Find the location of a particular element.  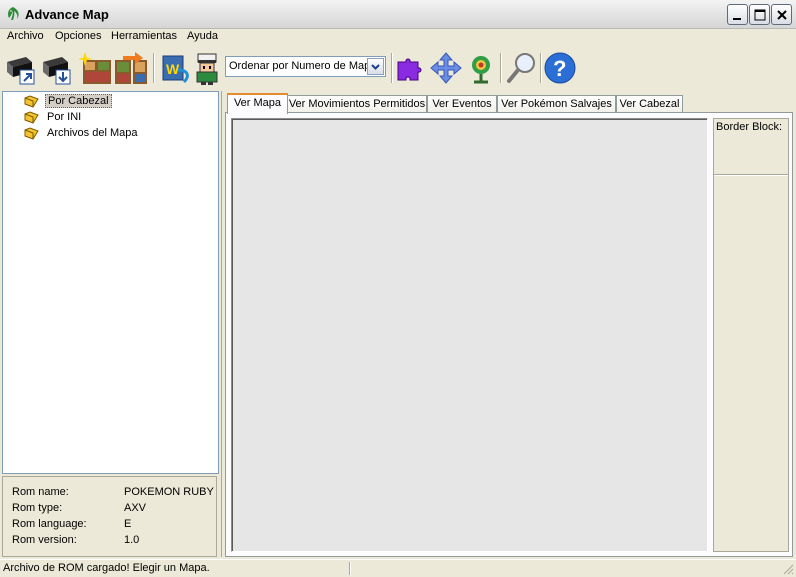

menu-archivo: Archivo is located at coordinates (25, 36).